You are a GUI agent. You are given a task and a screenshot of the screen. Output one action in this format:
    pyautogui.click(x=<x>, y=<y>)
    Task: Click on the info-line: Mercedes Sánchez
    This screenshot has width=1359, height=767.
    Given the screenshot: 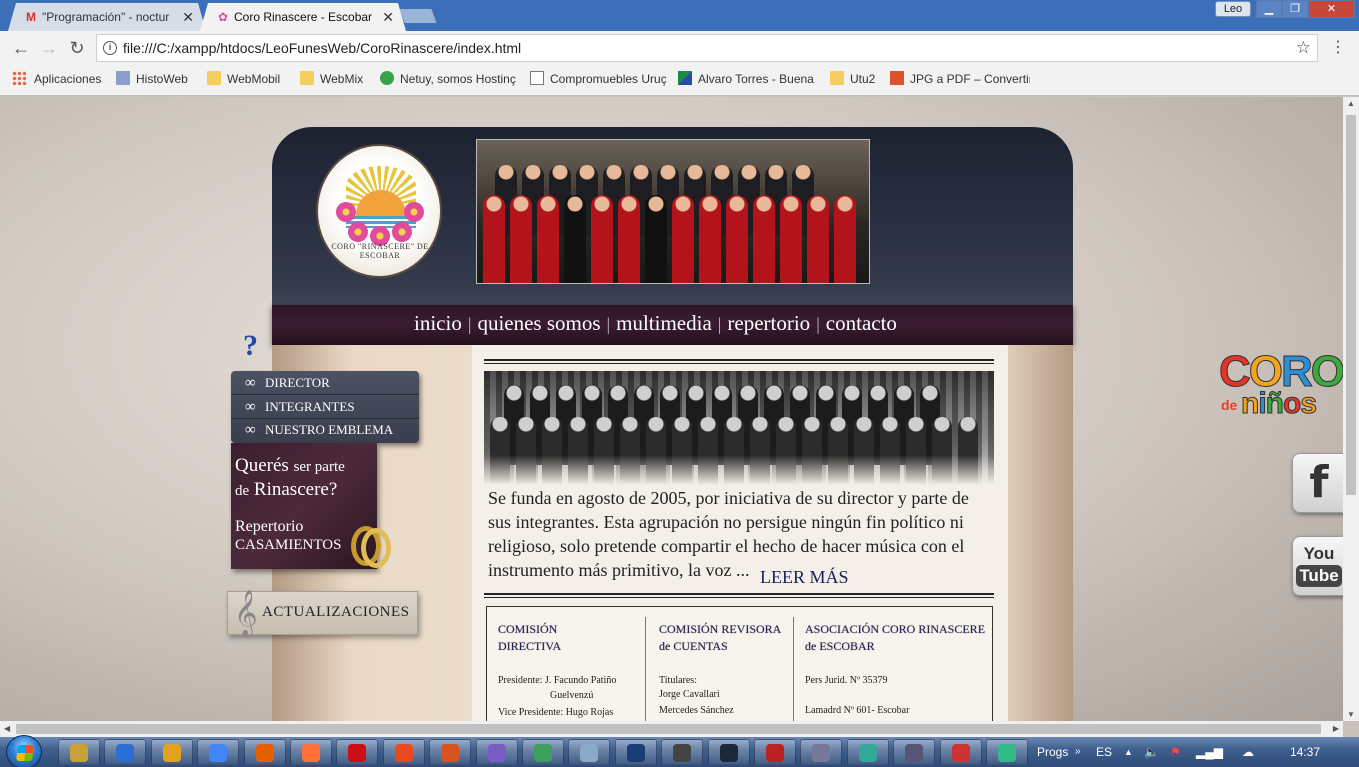 What is the action you would take?
    pyautogui.click(x=696, y=710)
    